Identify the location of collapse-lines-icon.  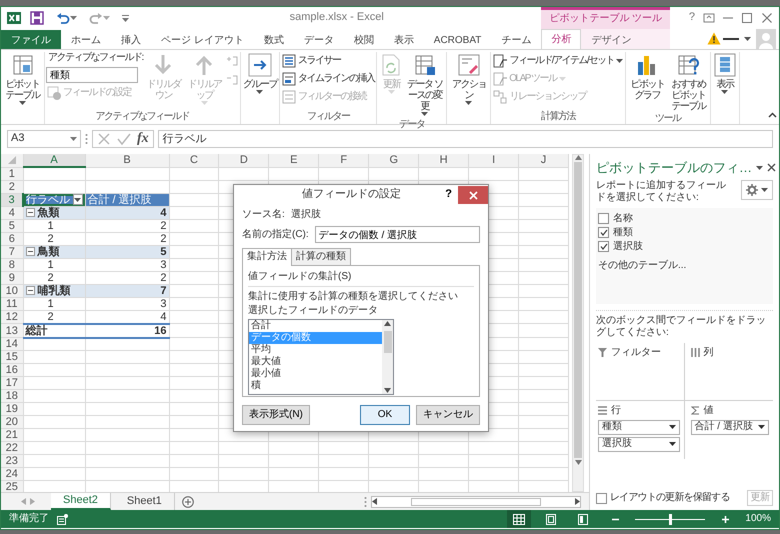
(232, 80).